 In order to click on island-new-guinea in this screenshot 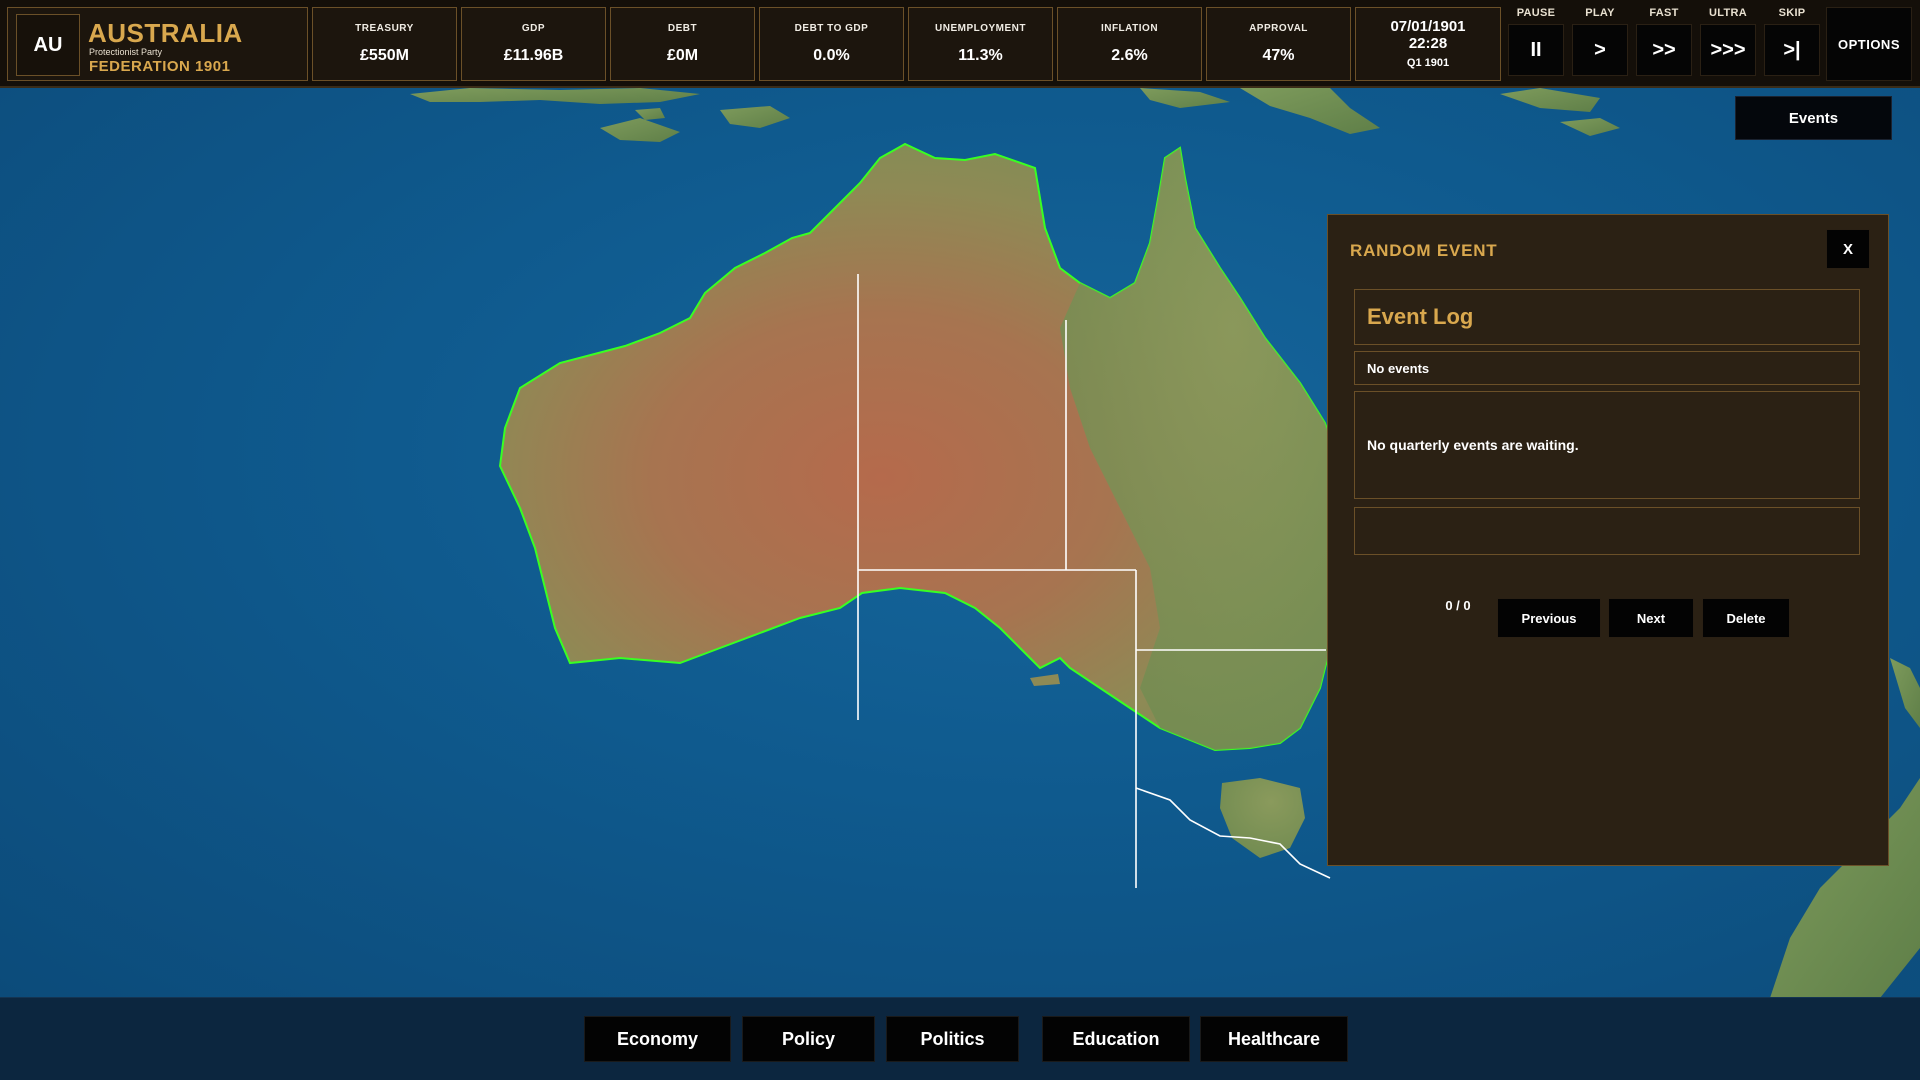, I will do `click(1185, 98)`.